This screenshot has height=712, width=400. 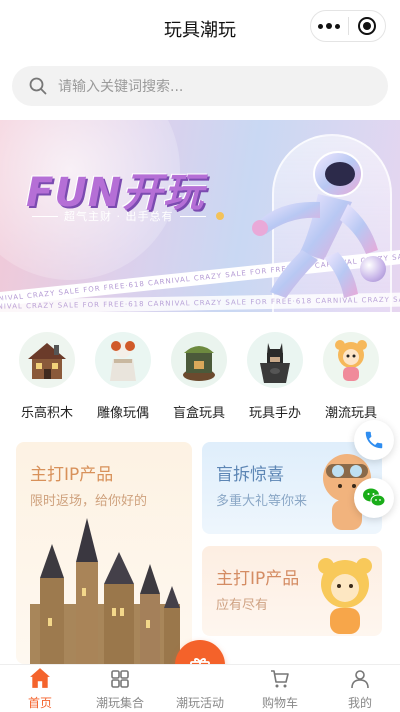 What do you see at coordinates (39, 703) in the screenshot?
I see `tab-label: 首页` at bounding box center [39, 703].